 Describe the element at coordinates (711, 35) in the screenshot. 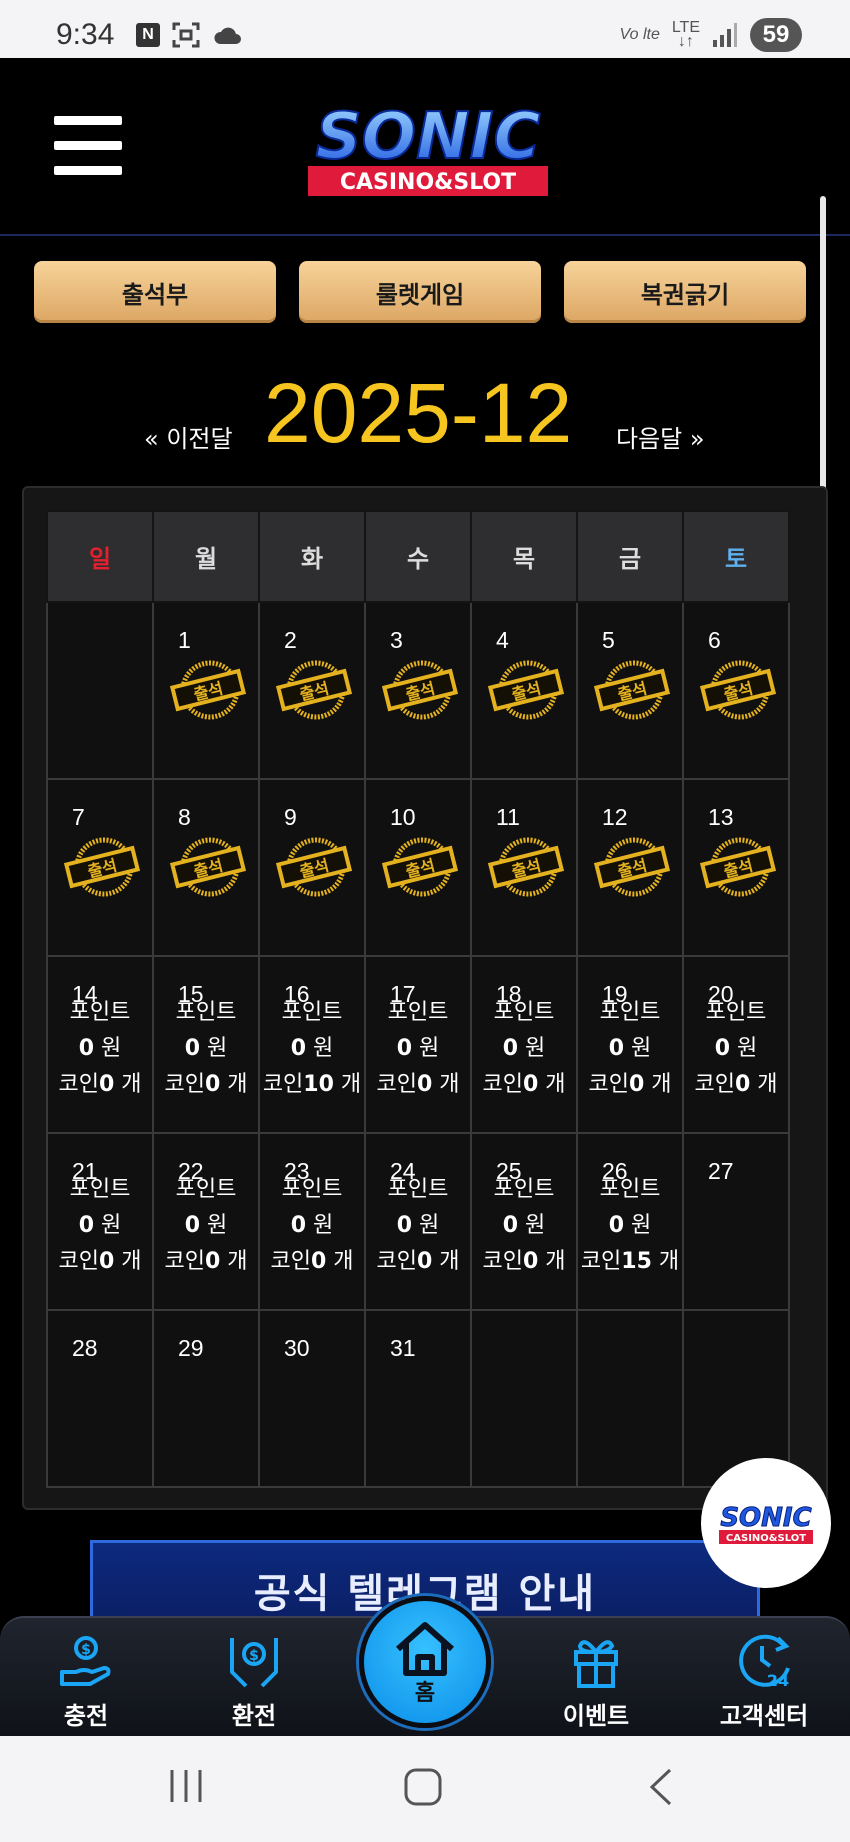

I see `status-right-icons: Vo lte LTE ↓↑ 59` at that location.